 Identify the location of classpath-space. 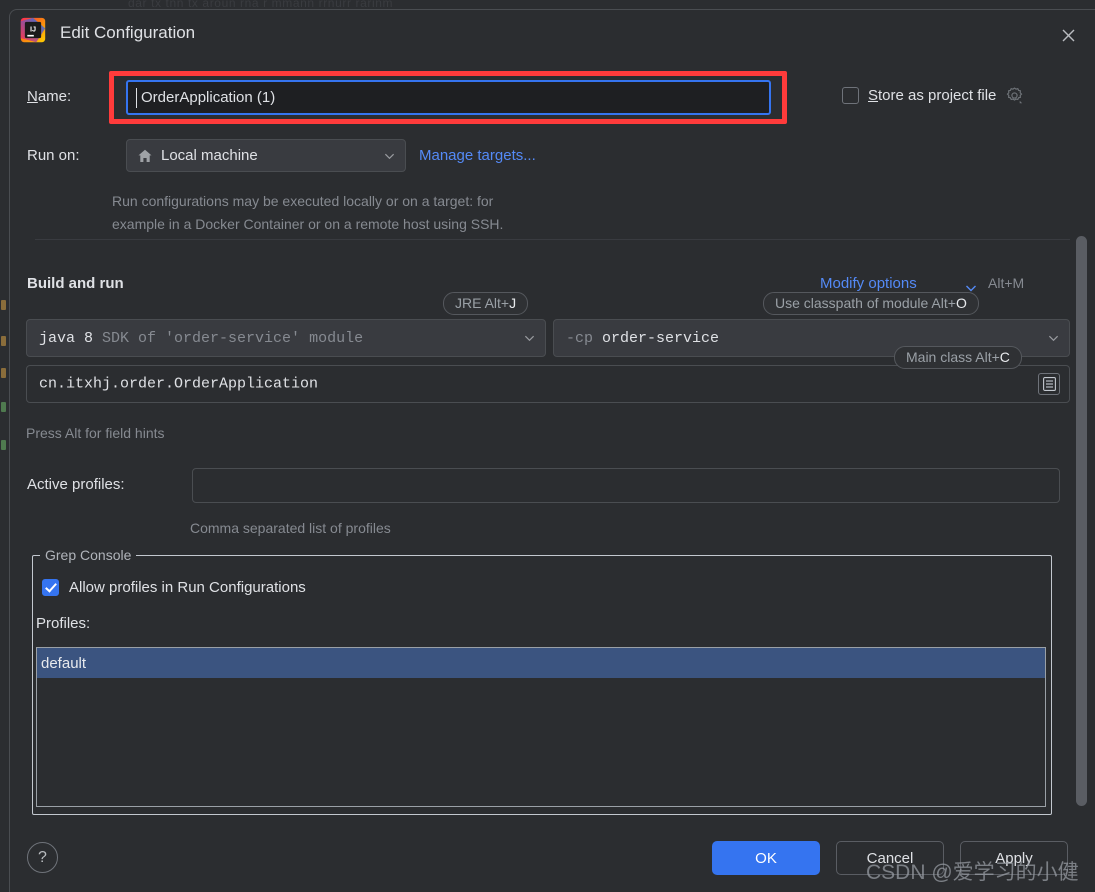
(597, 338).